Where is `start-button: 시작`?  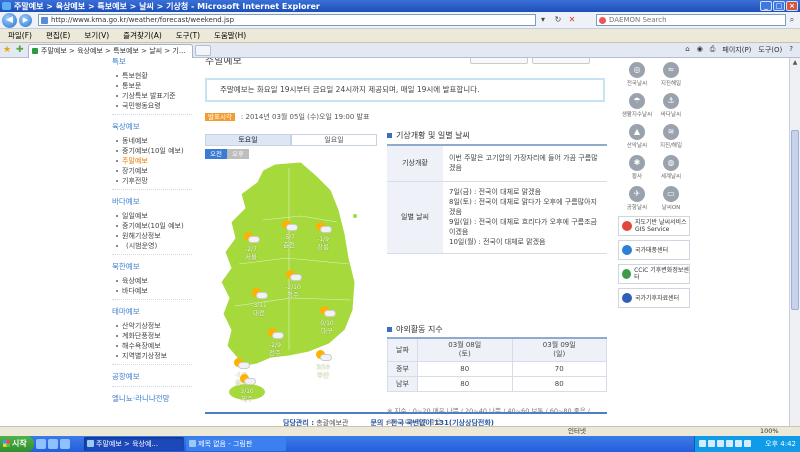 start-button: 시작 is located at coordinates (17, 444).